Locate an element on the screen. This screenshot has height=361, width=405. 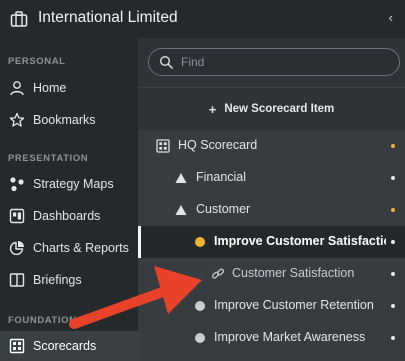
sidebar-item-dashboards: Dashboards is located at coordinates (69, 216).